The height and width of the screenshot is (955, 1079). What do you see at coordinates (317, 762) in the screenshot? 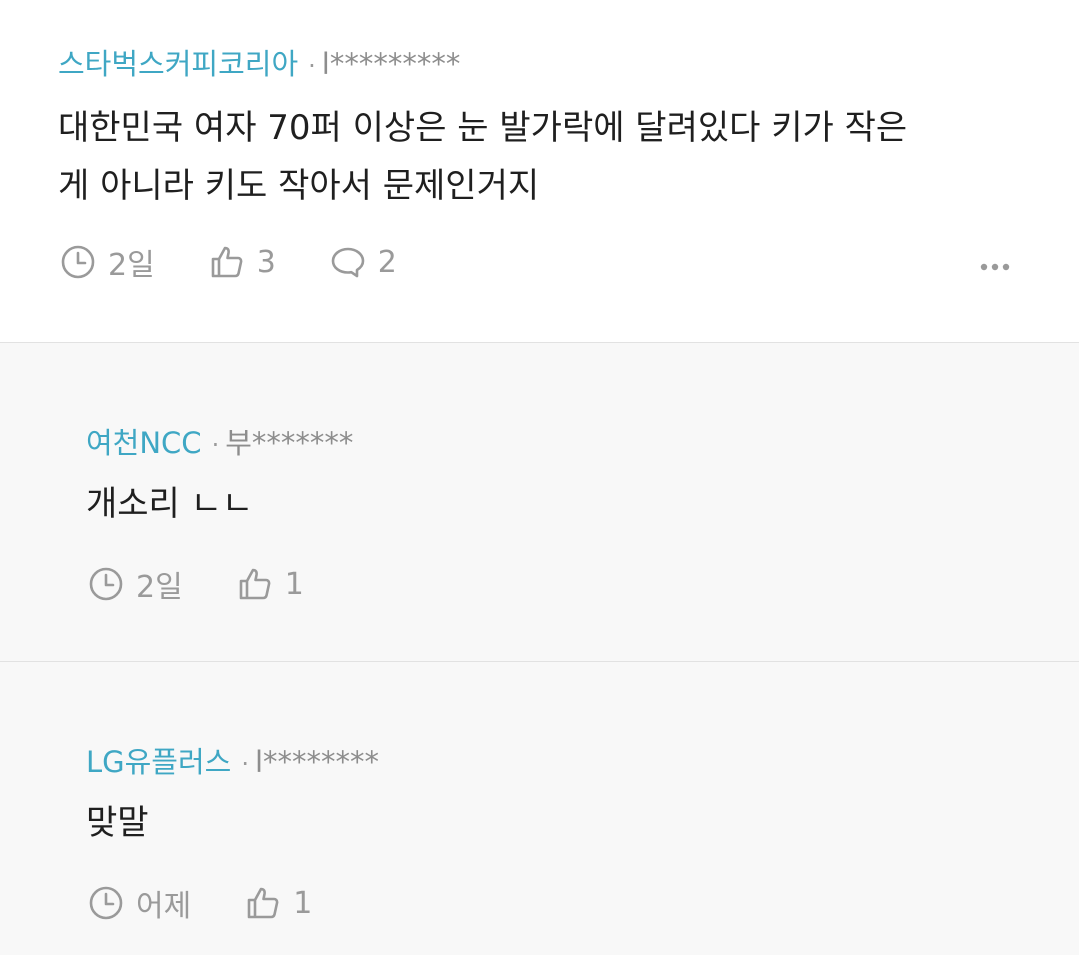
I see `comment-user-id: l********` at bounding box center [317, 762].